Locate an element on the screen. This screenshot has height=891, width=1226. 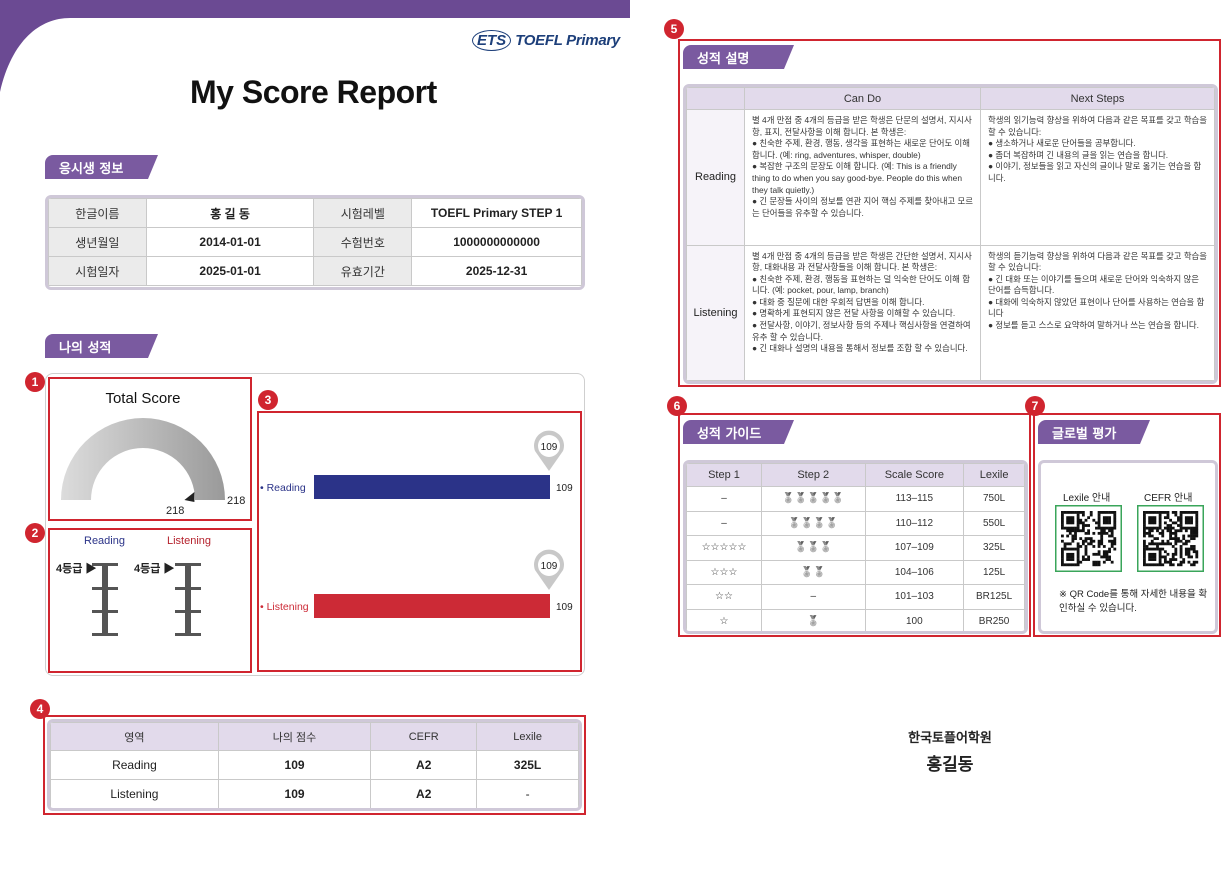
guide-cell: 325L is located at coordinates (994, 548).